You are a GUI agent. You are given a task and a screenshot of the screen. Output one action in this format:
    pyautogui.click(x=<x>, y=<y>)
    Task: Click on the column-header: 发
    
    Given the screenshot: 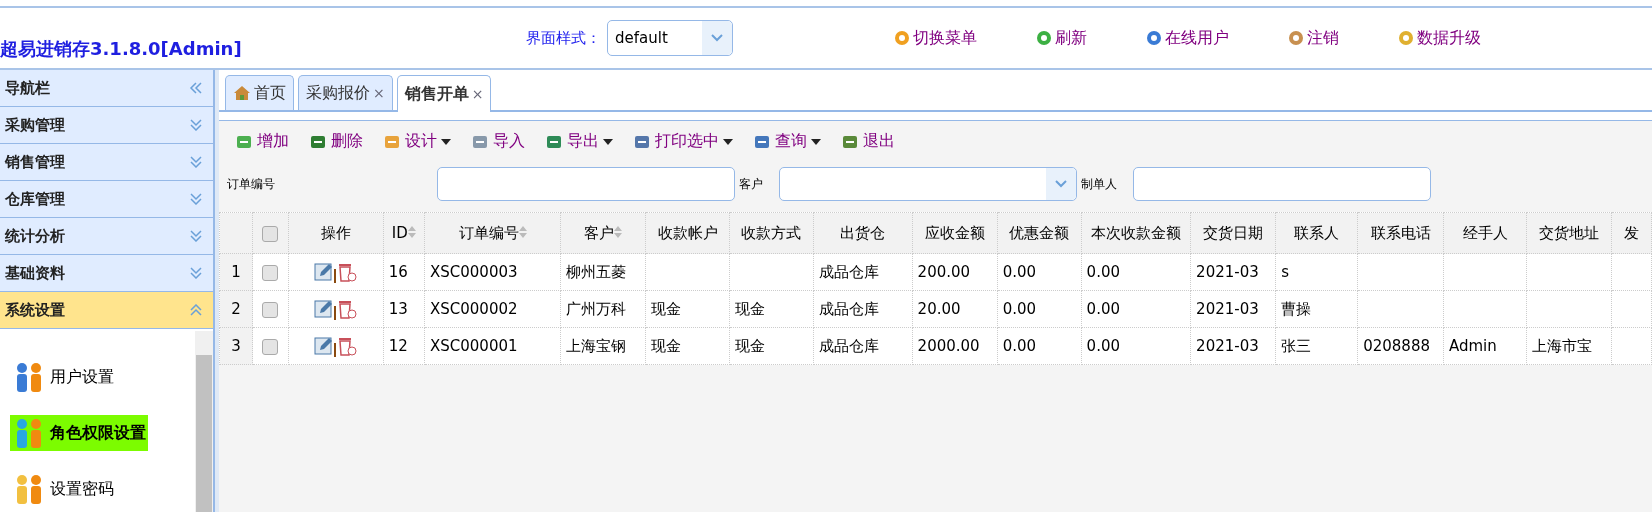 What is the action you would take?
    pyautogui.click(x=1631, y=233)
    